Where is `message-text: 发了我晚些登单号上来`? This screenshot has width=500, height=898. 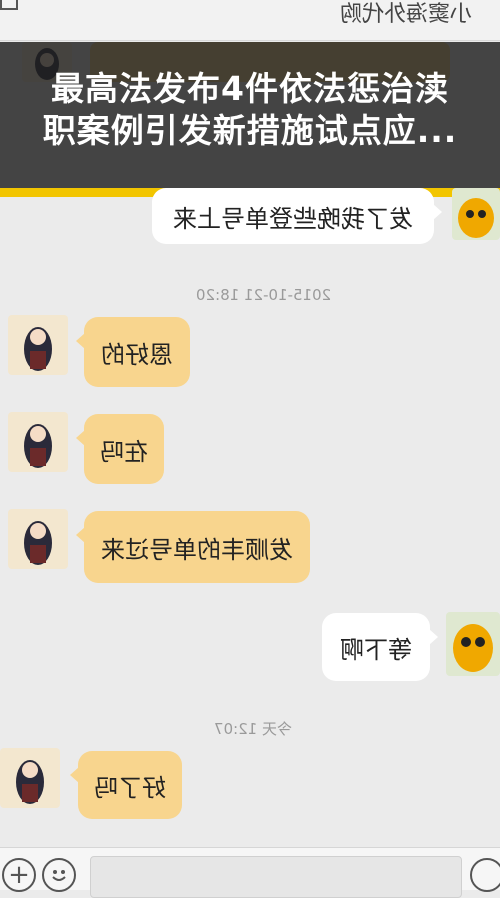 message-text: 发了我晚些登单号上来 is located at coordinates (293, 218).